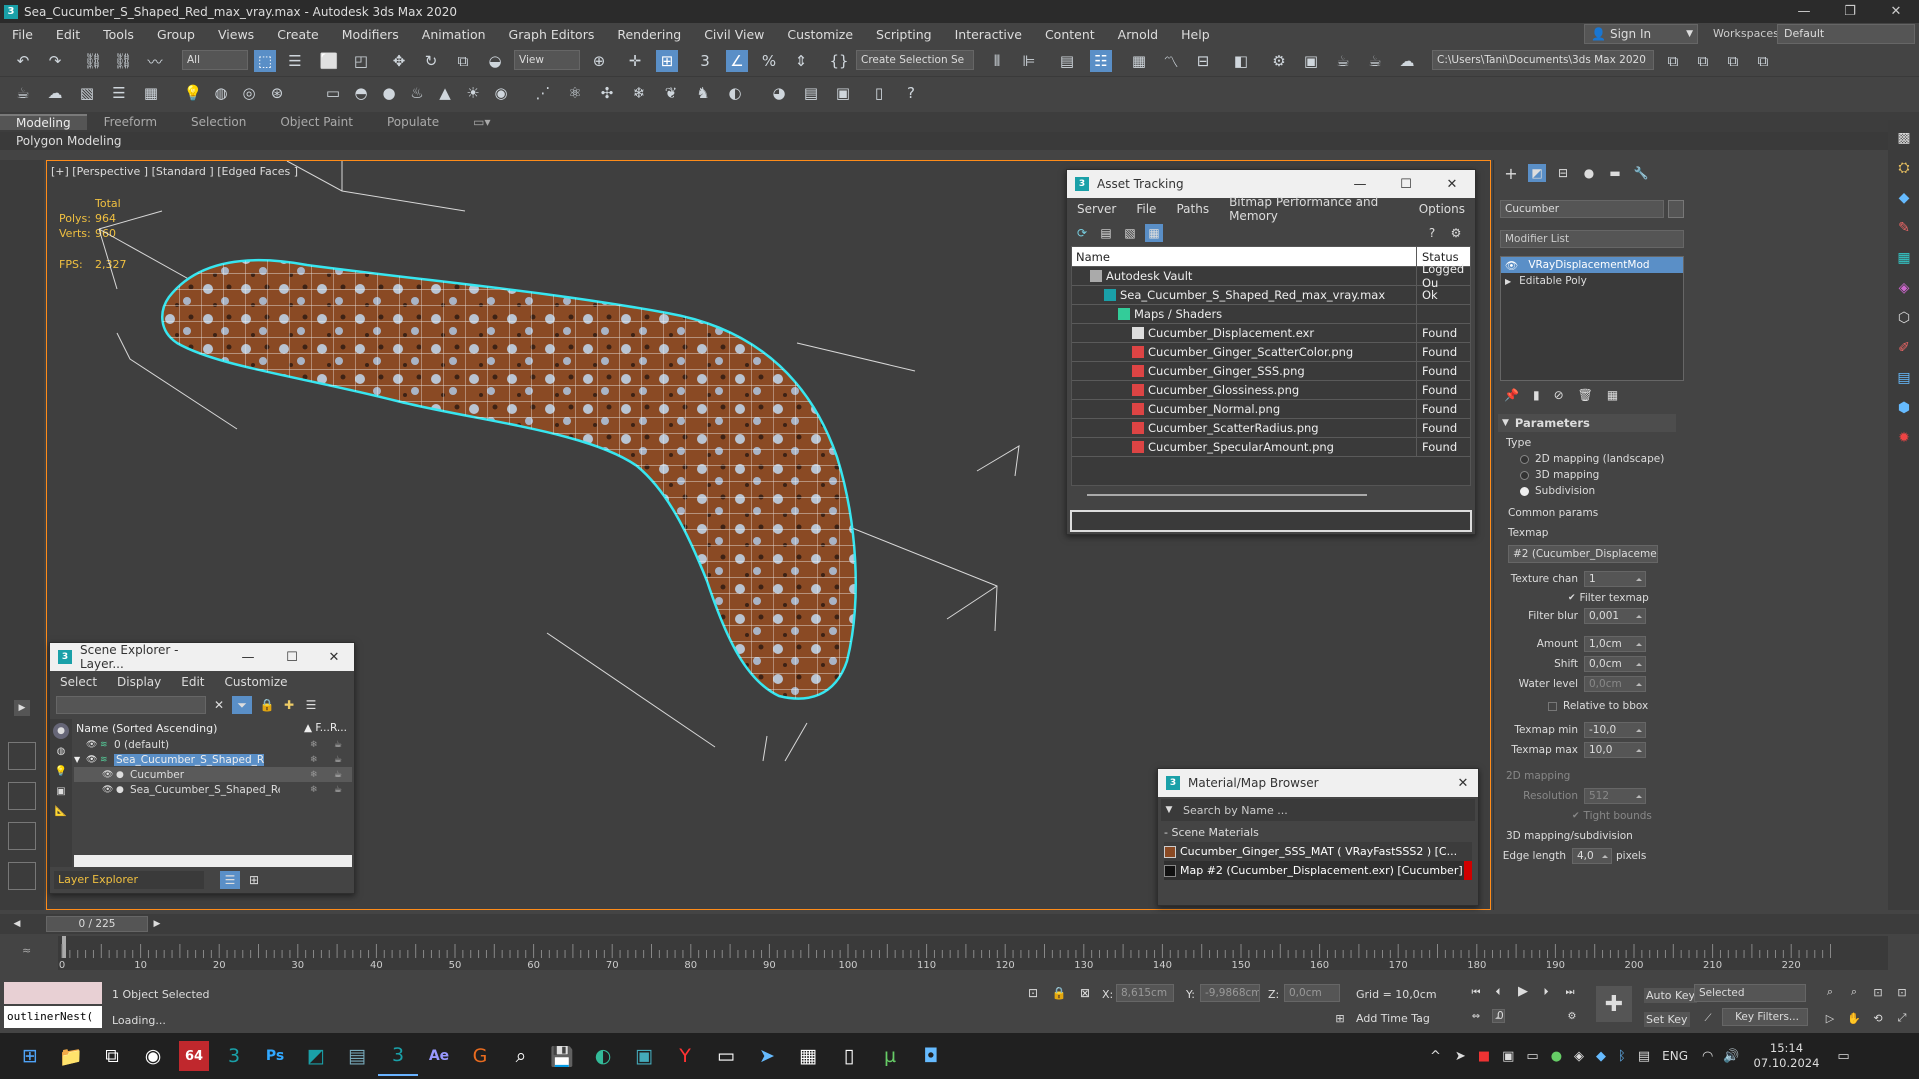 The height and width of the screenshot is (1079, 1919). I want to click on scene-search-input, so click(131, 705).